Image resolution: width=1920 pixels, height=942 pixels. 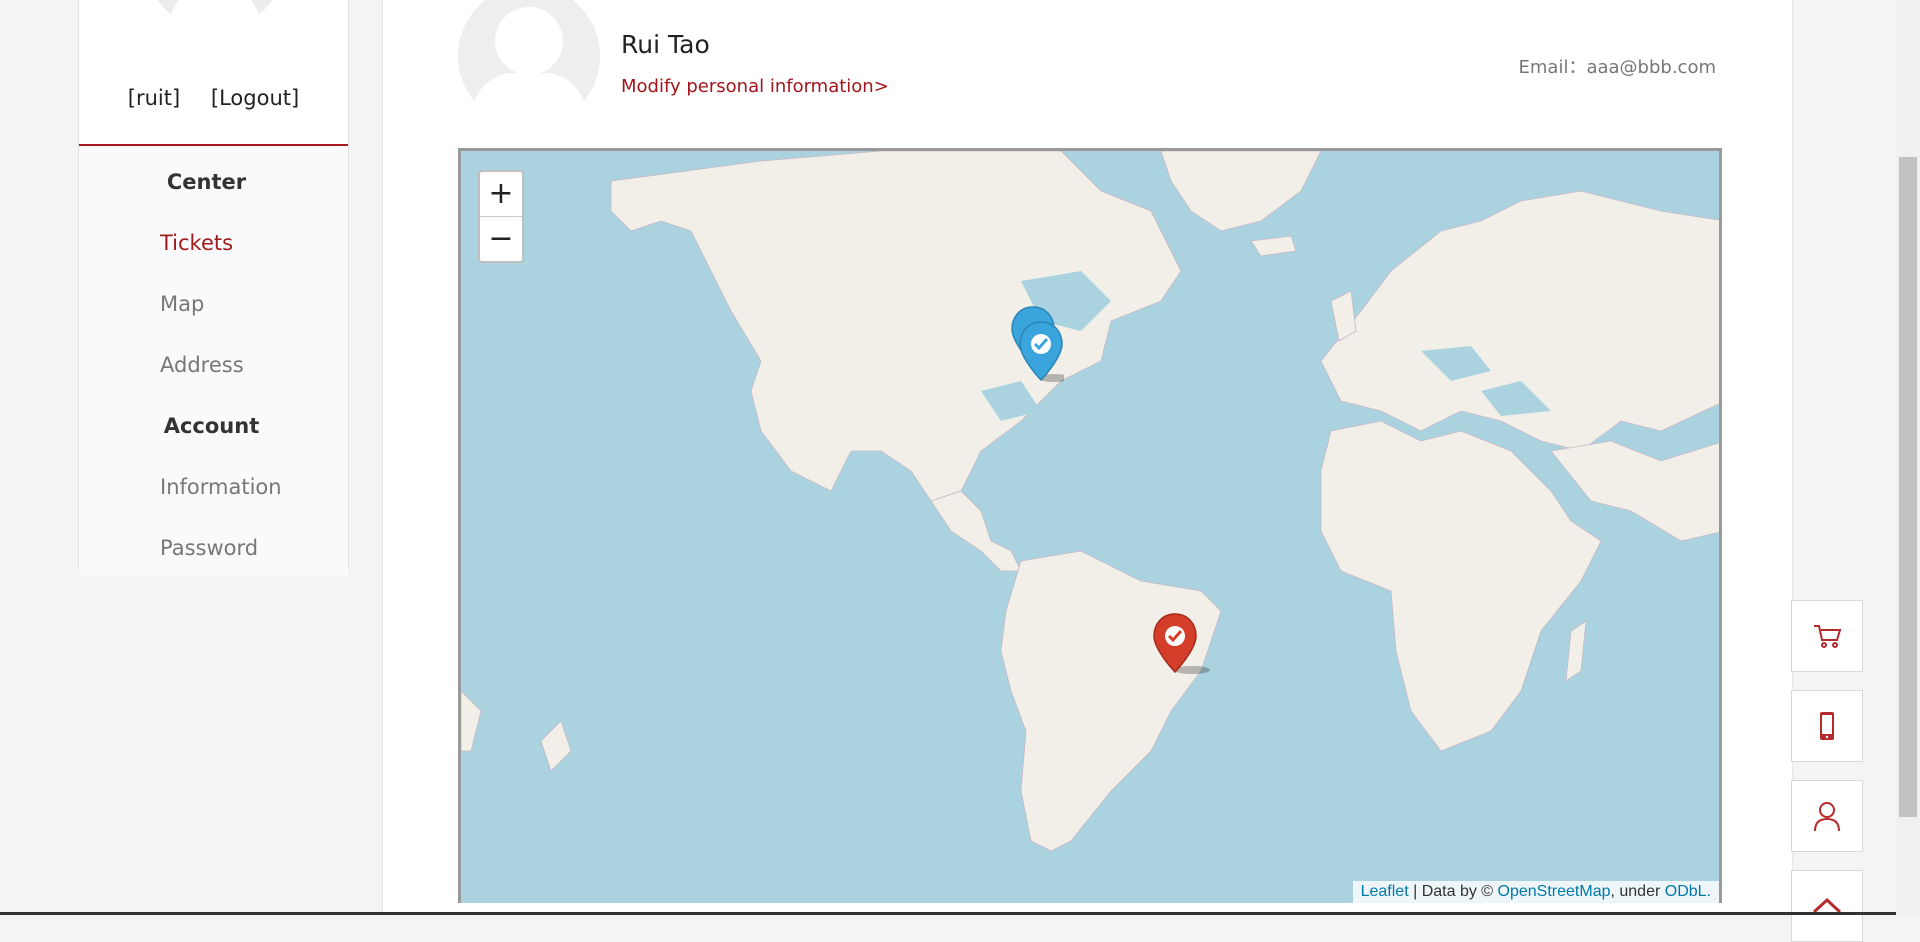 I want to click on username-link: [ruit], so click(x=154, y=98).